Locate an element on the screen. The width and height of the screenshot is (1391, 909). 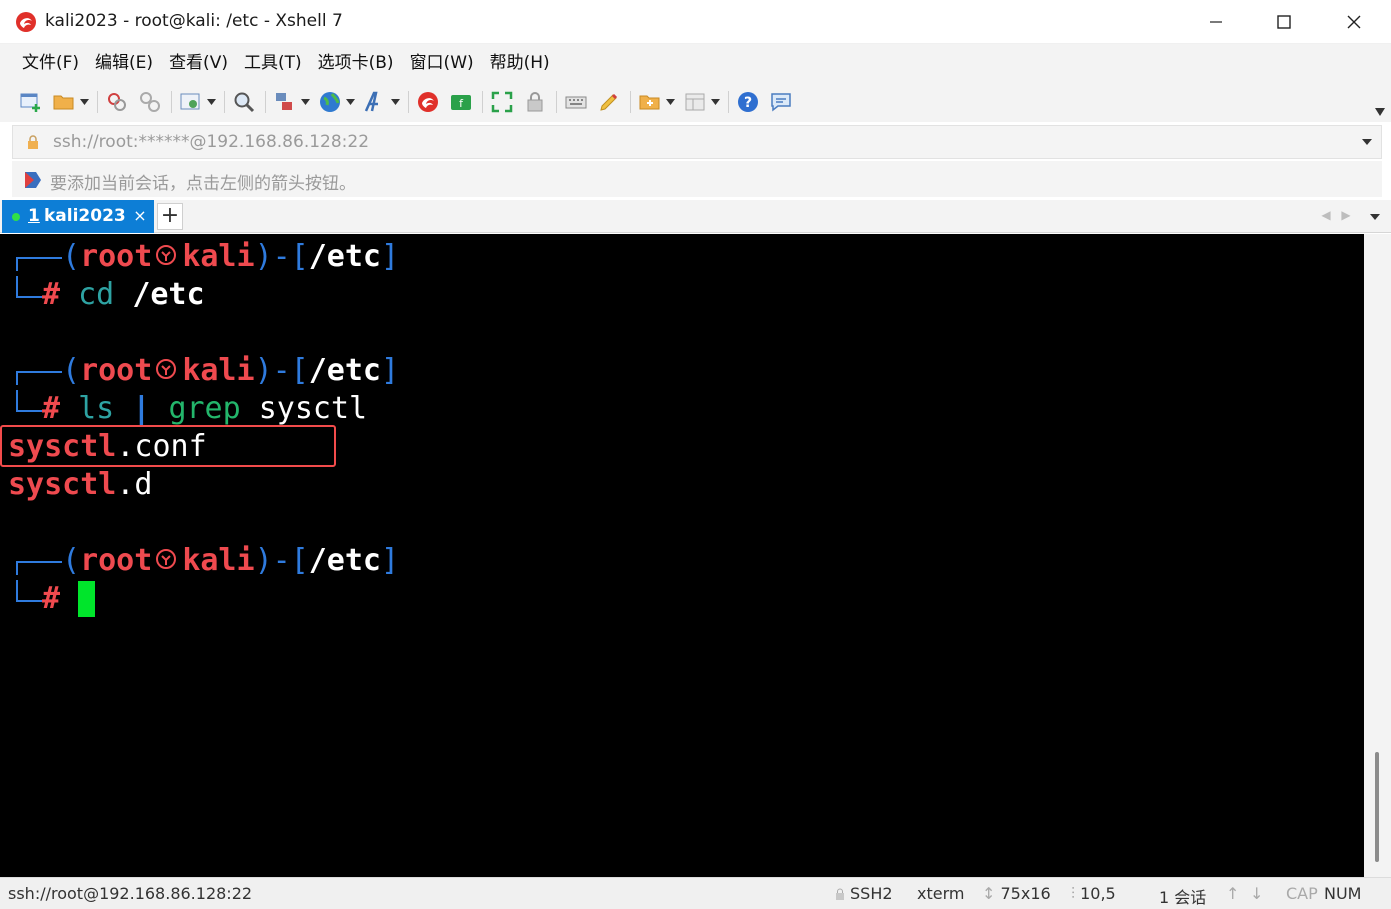
chat-icon is located at coordinates (781, 102).